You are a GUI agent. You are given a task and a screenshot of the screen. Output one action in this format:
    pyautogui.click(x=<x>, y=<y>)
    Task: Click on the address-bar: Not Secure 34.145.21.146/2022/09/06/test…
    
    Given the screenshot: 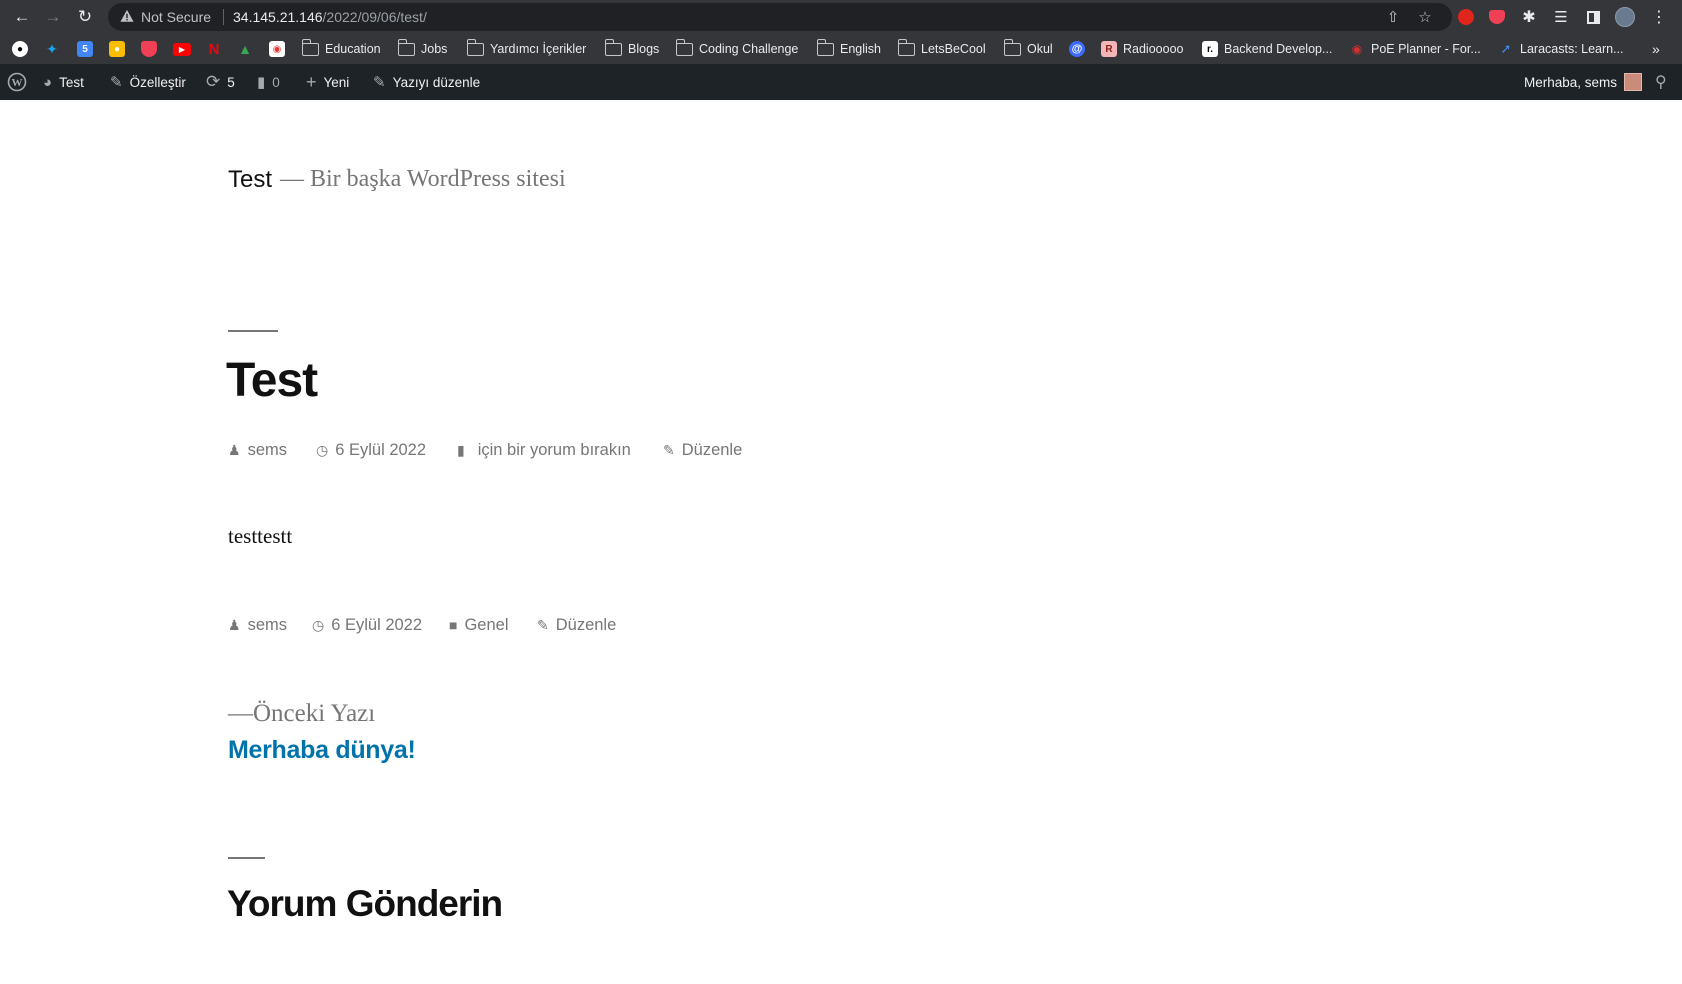 What is the action you would take?
    pyautogui.click(x=780, y=17)
    